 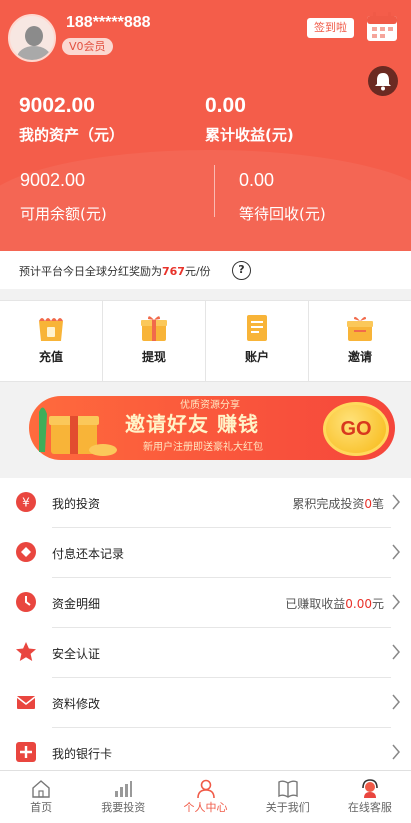 I want to click on menu-label-fund-details: 资金明细, so click(x=76, y=604).